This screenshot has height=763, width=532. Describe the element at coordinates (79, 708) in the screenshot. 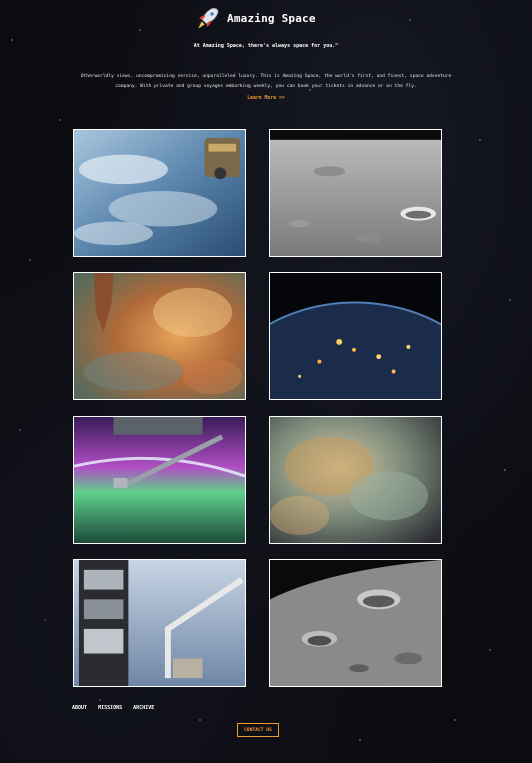

I see `footer-link-about: ABOUT` at that location.